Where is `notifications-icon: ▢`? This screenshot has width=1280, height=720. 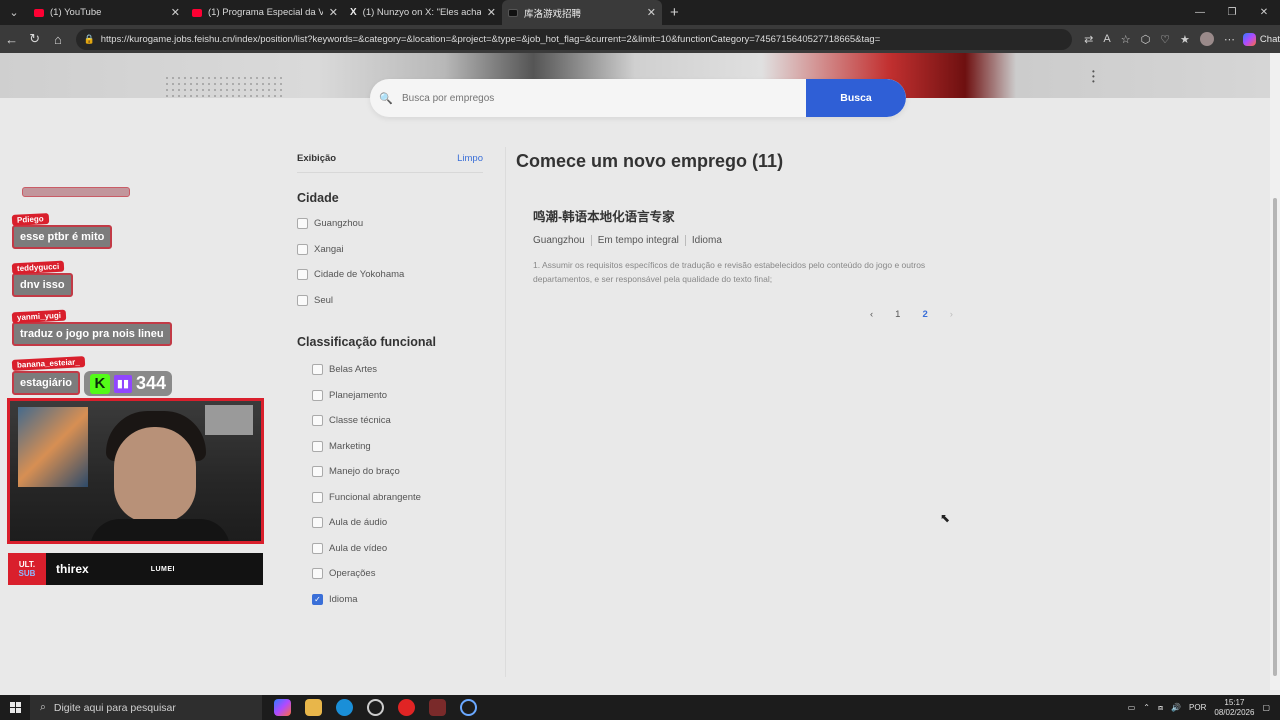 notifications-icon: ▢ is located at coordinates (1266, 707).